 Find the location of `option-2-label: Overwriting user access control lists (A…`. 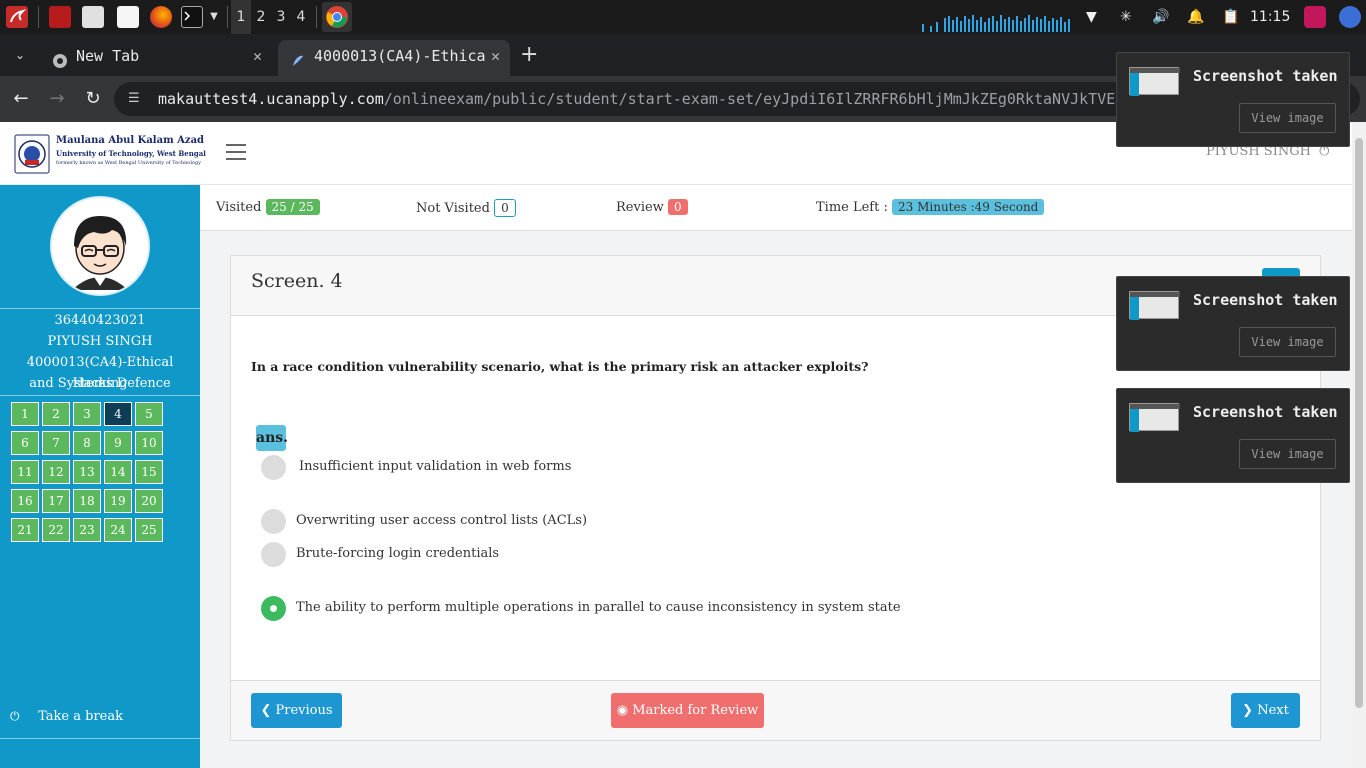

option-2-label: Overwriting user access control lists (A… is located at coordinates (441, 520).